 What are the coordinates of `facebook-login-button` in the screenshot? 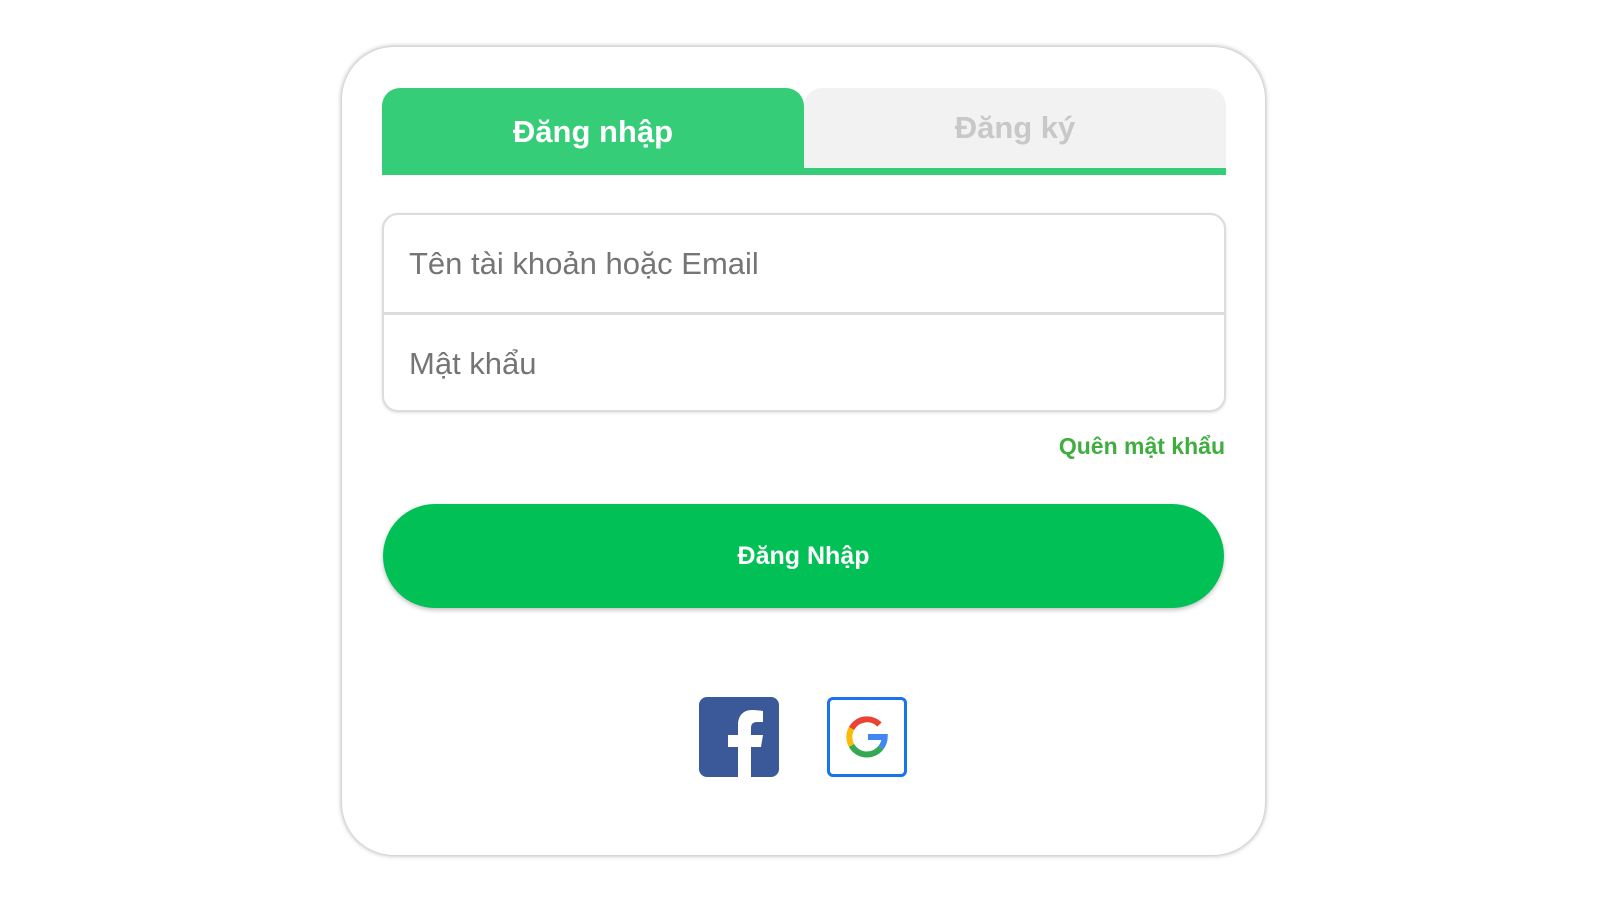 It's located at (739, 737).